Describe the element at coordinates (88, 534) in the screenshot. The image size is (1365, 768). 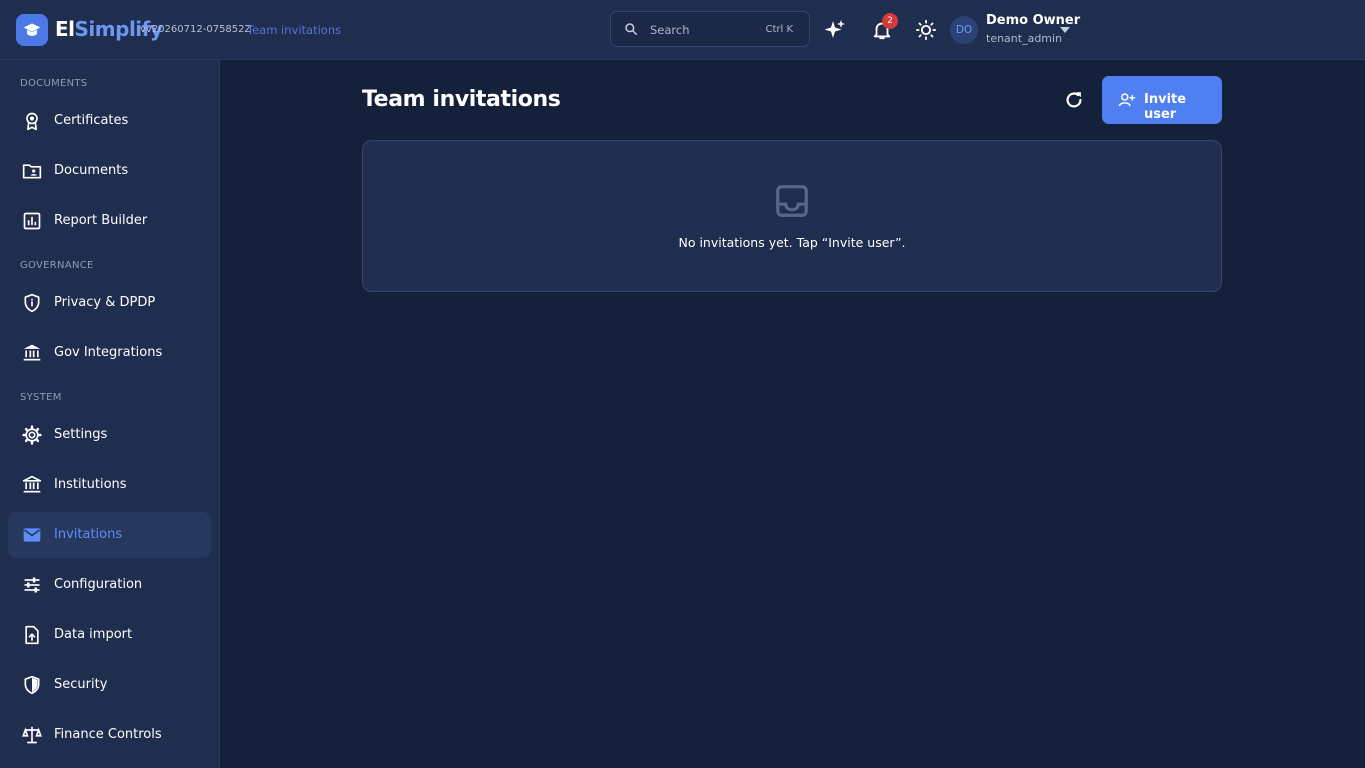
I see `sidebar-item-label: Invitations` at that location.